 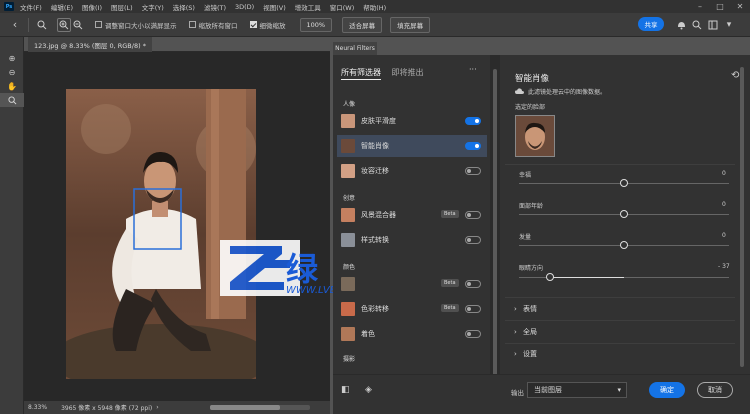 What do you see at coordinates (342, 7) in the screenshot?
I see `menu-window: 窗口(W)` at bounding box center [342, 7].